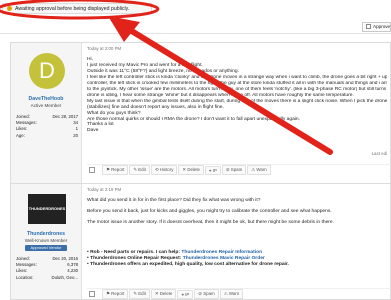  Describe the element at coordinates (221, 252) in the screenshot. I see `repair-info-link: Thunderdrones Repair Information` at that location.